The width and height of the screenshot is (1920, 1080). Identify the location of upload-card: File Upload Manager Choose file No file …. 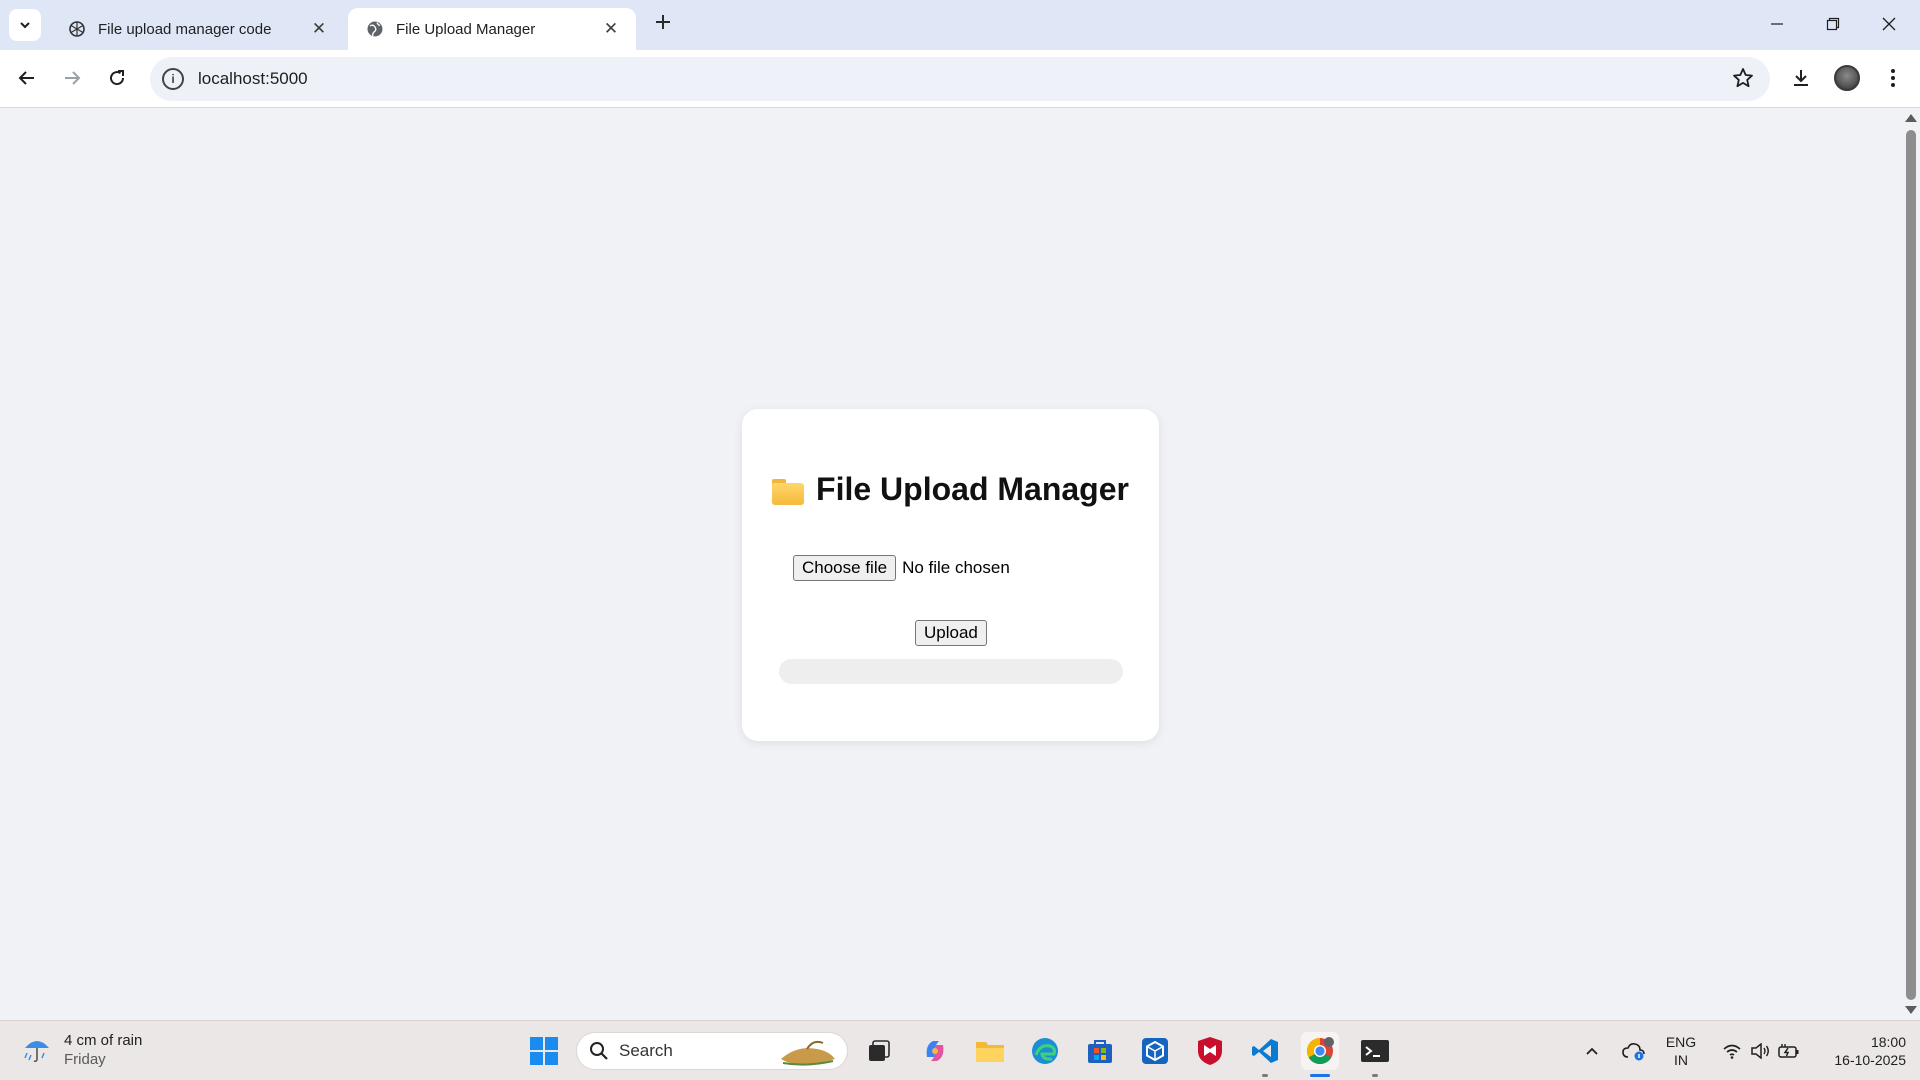
(950, 575).